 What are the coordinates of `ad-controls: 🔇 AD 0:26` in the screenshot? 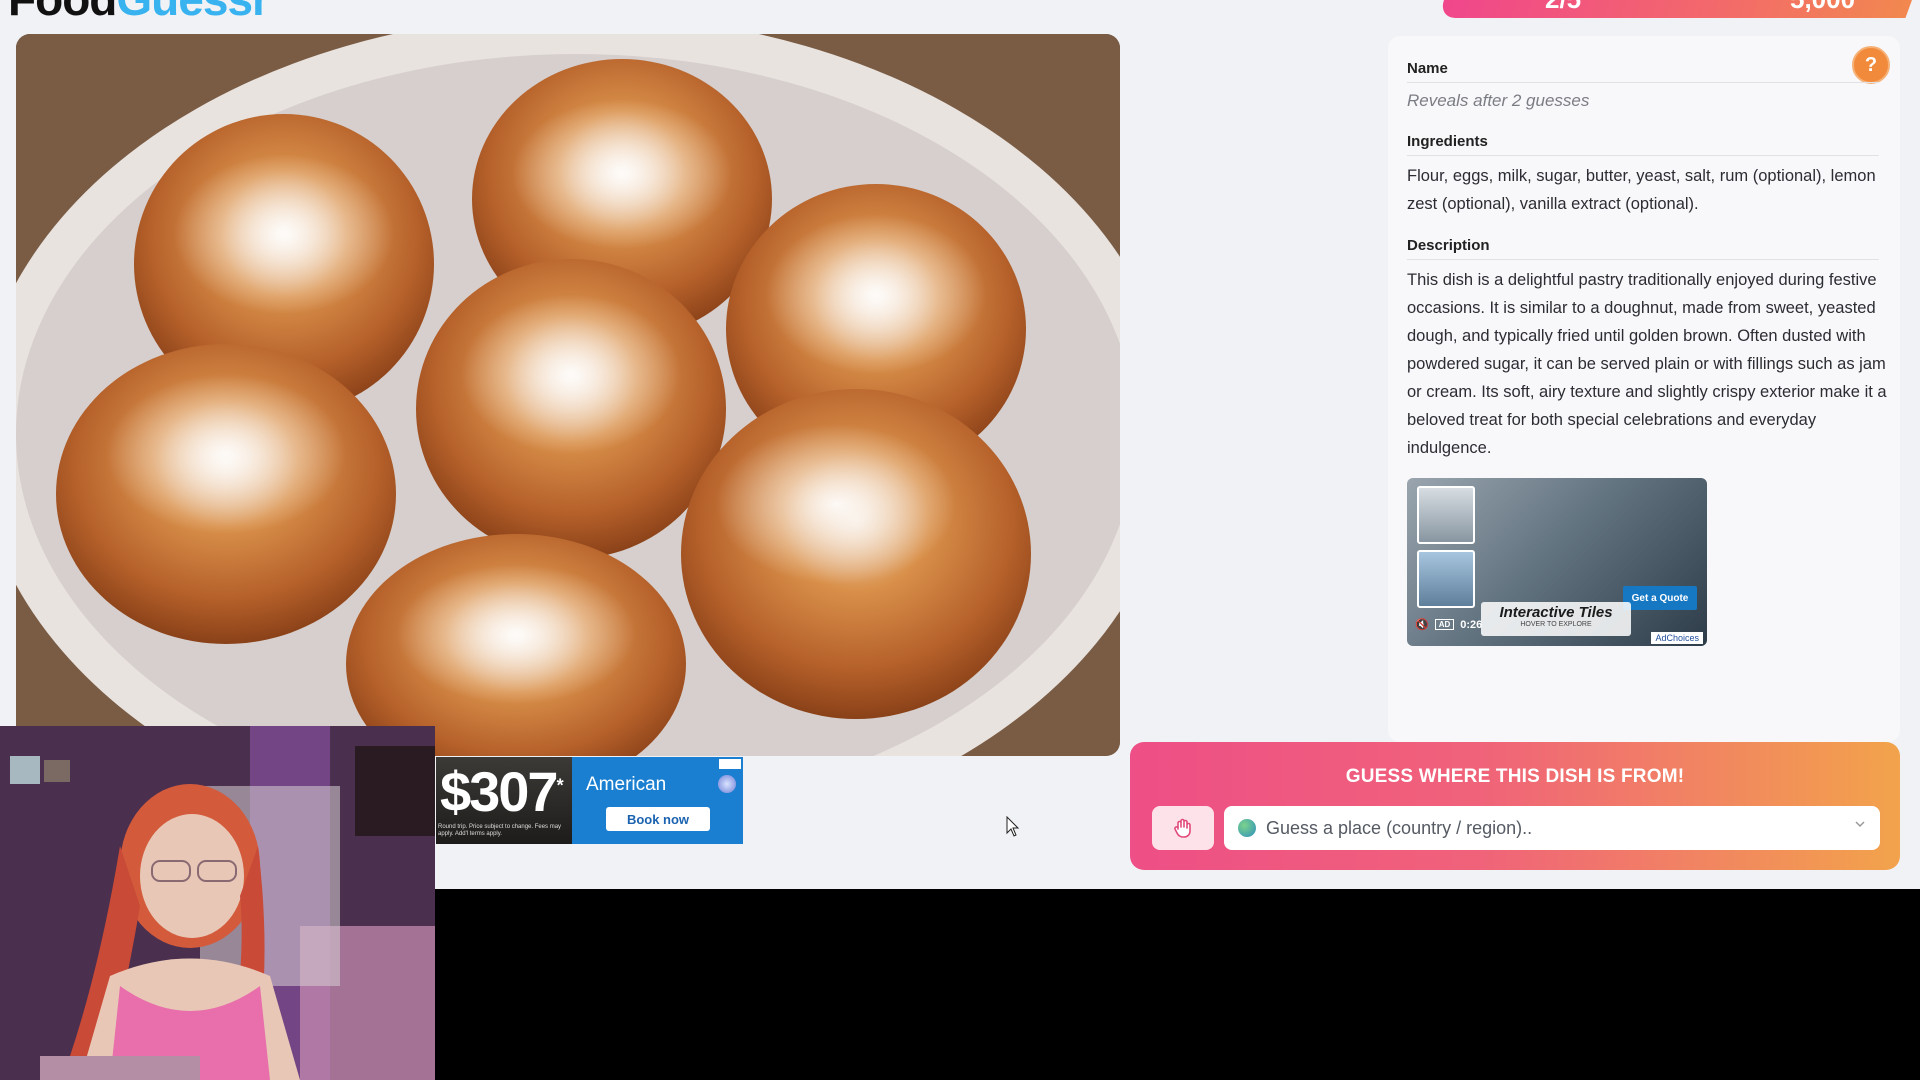 It's located at (1449, 625).